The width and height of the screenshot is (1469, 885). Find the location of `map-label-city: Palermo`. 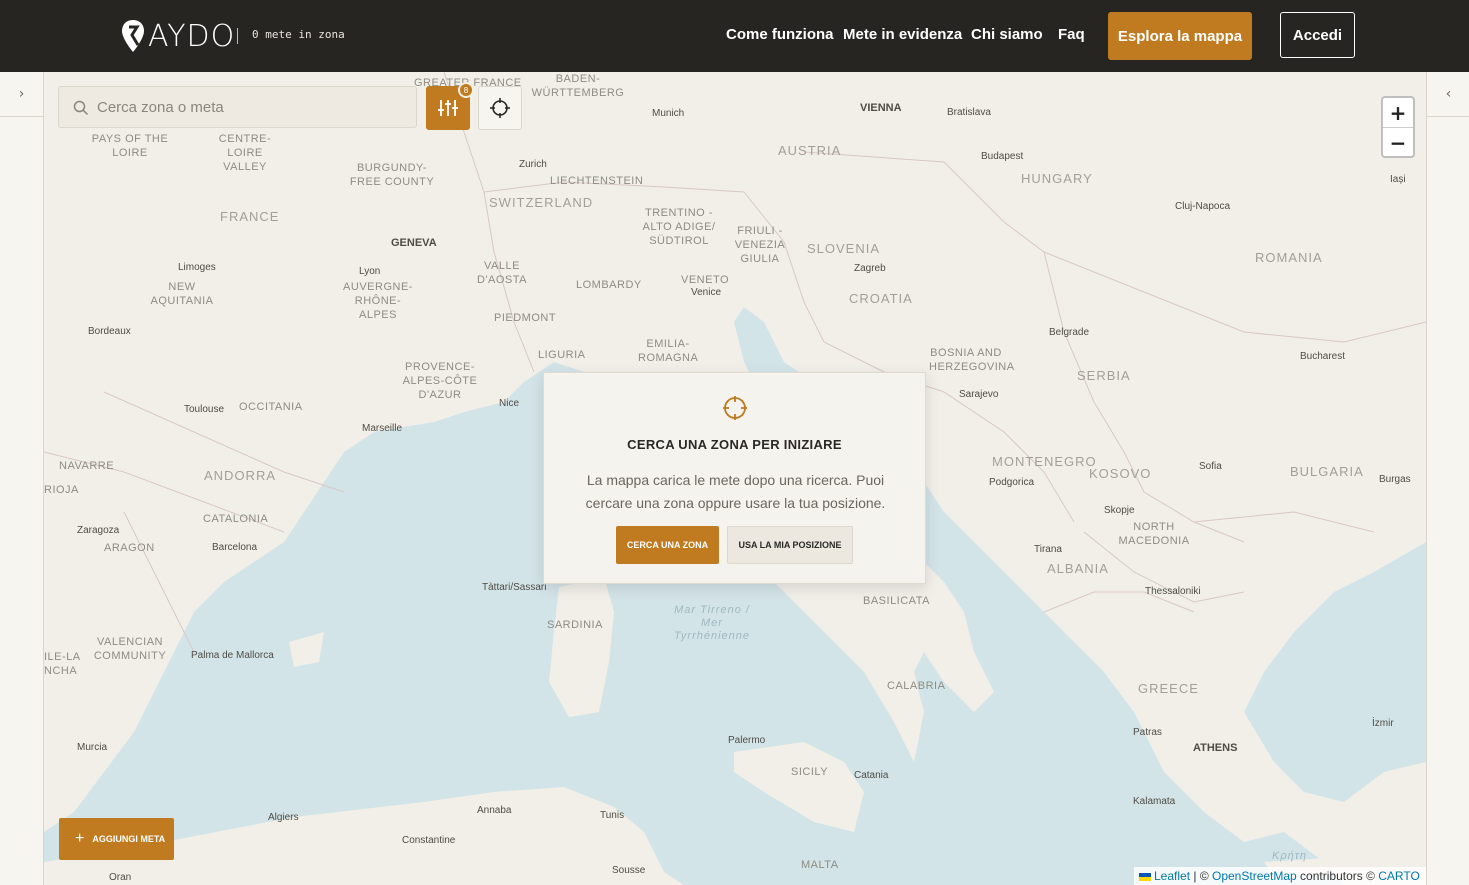

map-label-city: Palermo is located at coordinates (747, 740).